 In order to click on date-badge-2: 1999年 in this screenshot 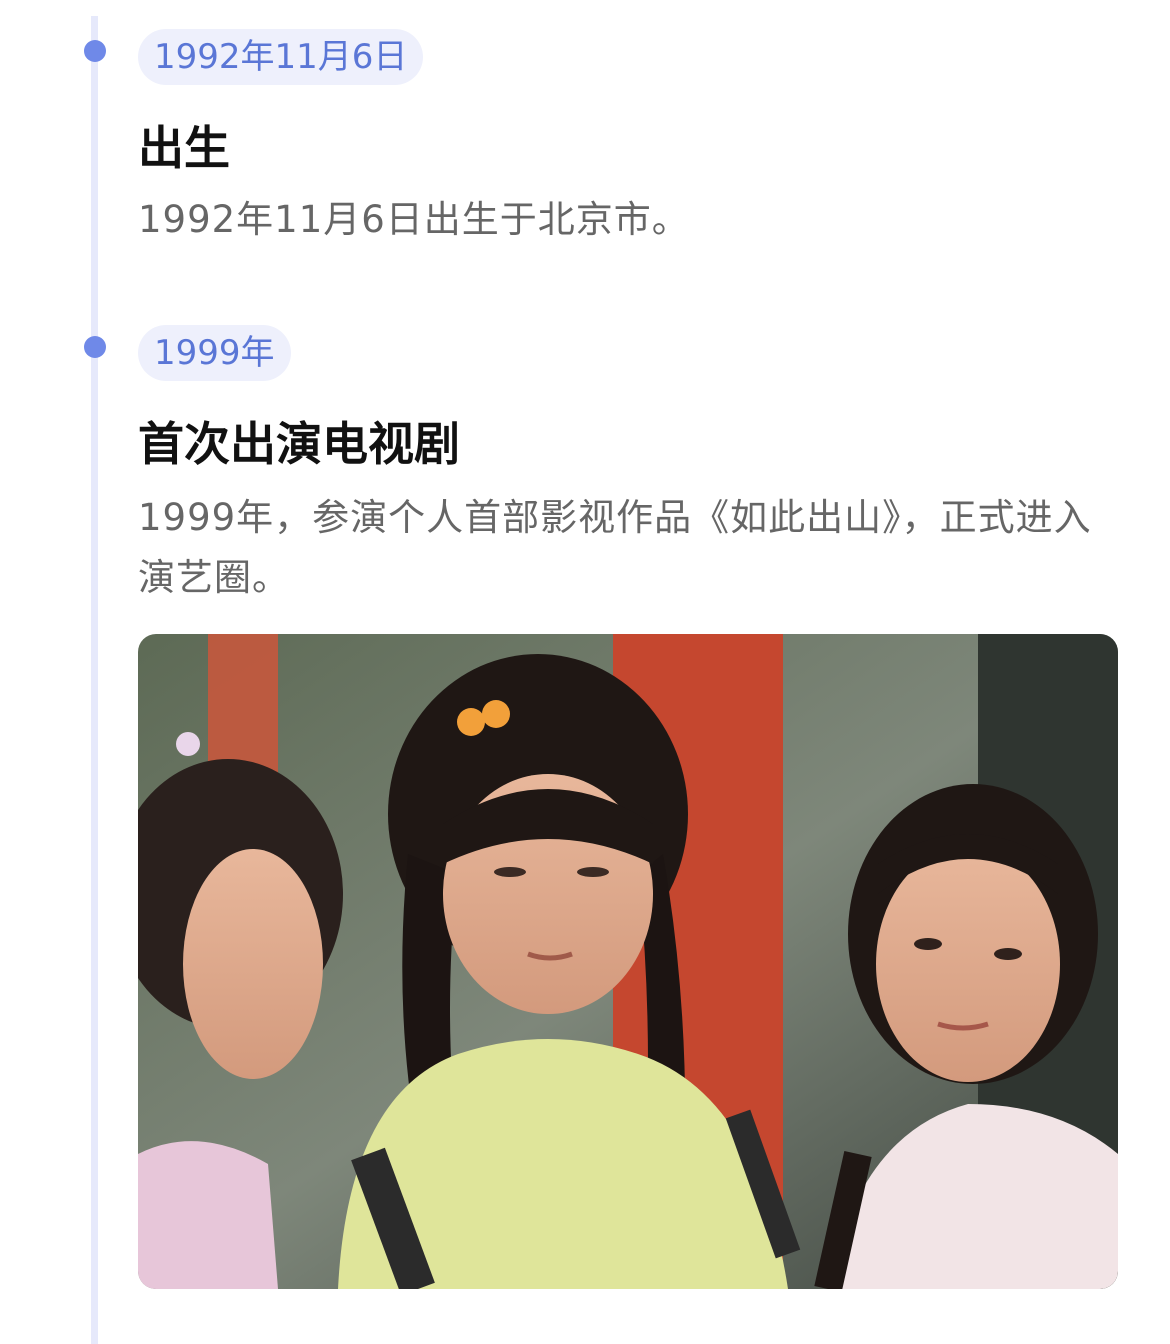, I will do `click(214, 353)`.